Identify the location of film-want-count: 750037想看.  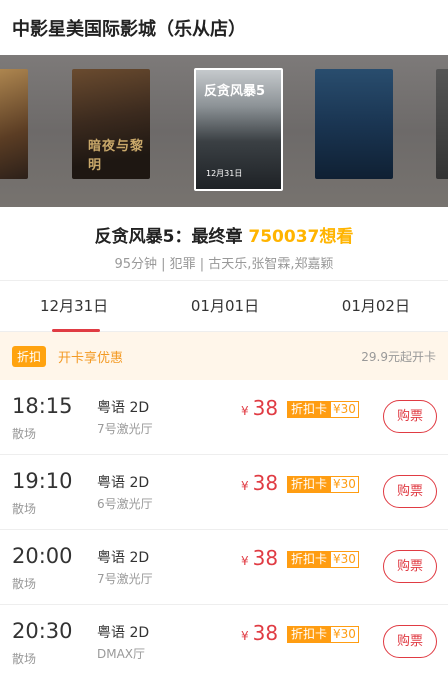
(301, 237).